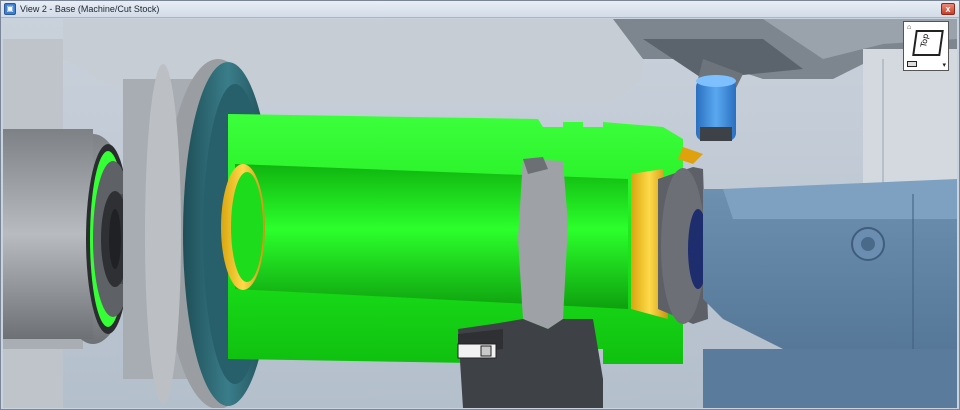  Describe the element at coordinates (926, 46) in the screenshot. I see `view-cube: ⌂ Top ▾` at that location.